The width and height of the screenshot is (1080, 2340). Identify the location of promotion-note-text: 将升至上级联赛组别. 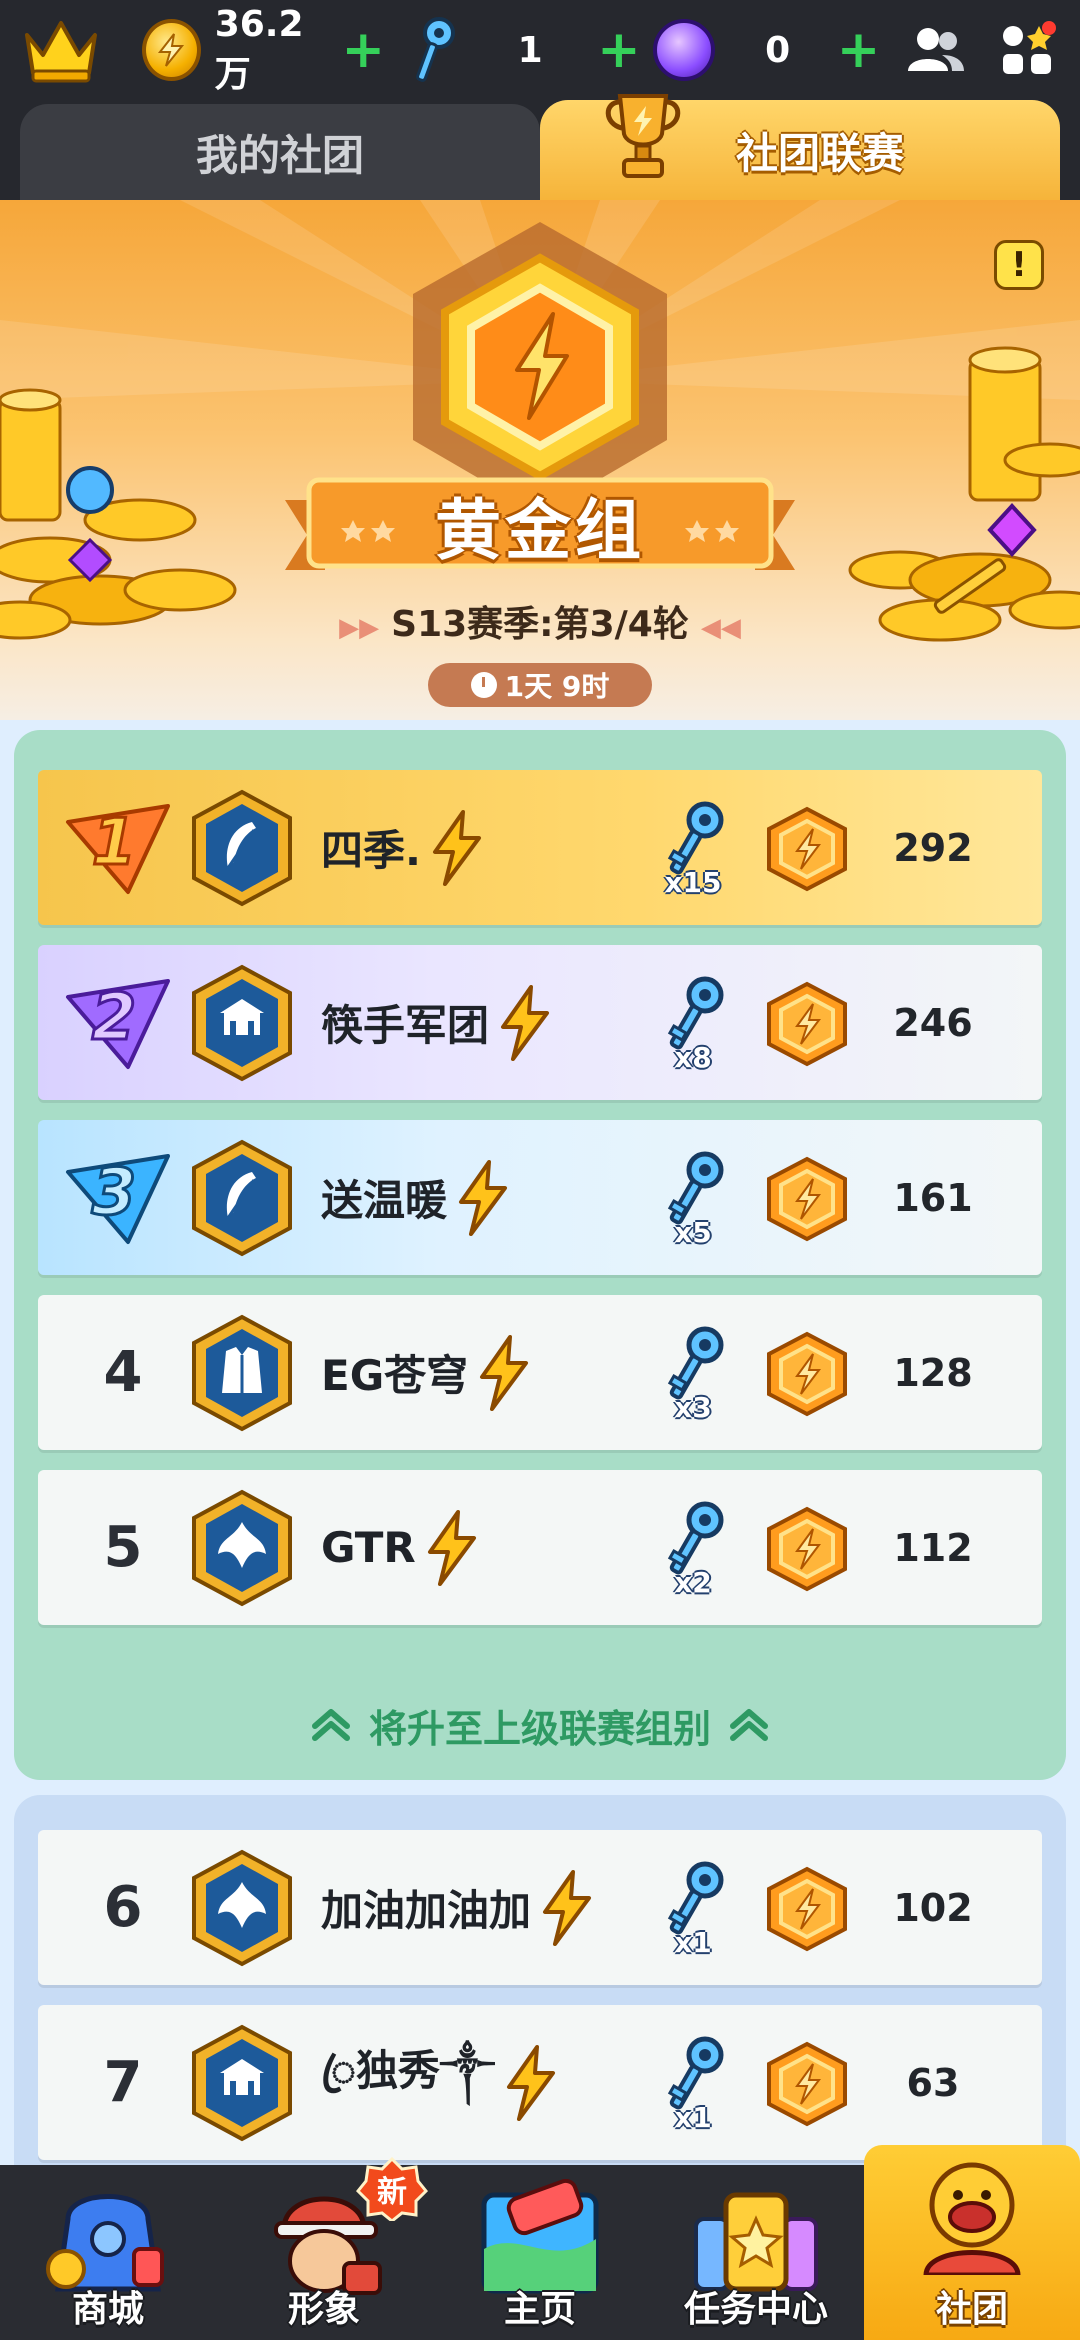
(539, 1728).